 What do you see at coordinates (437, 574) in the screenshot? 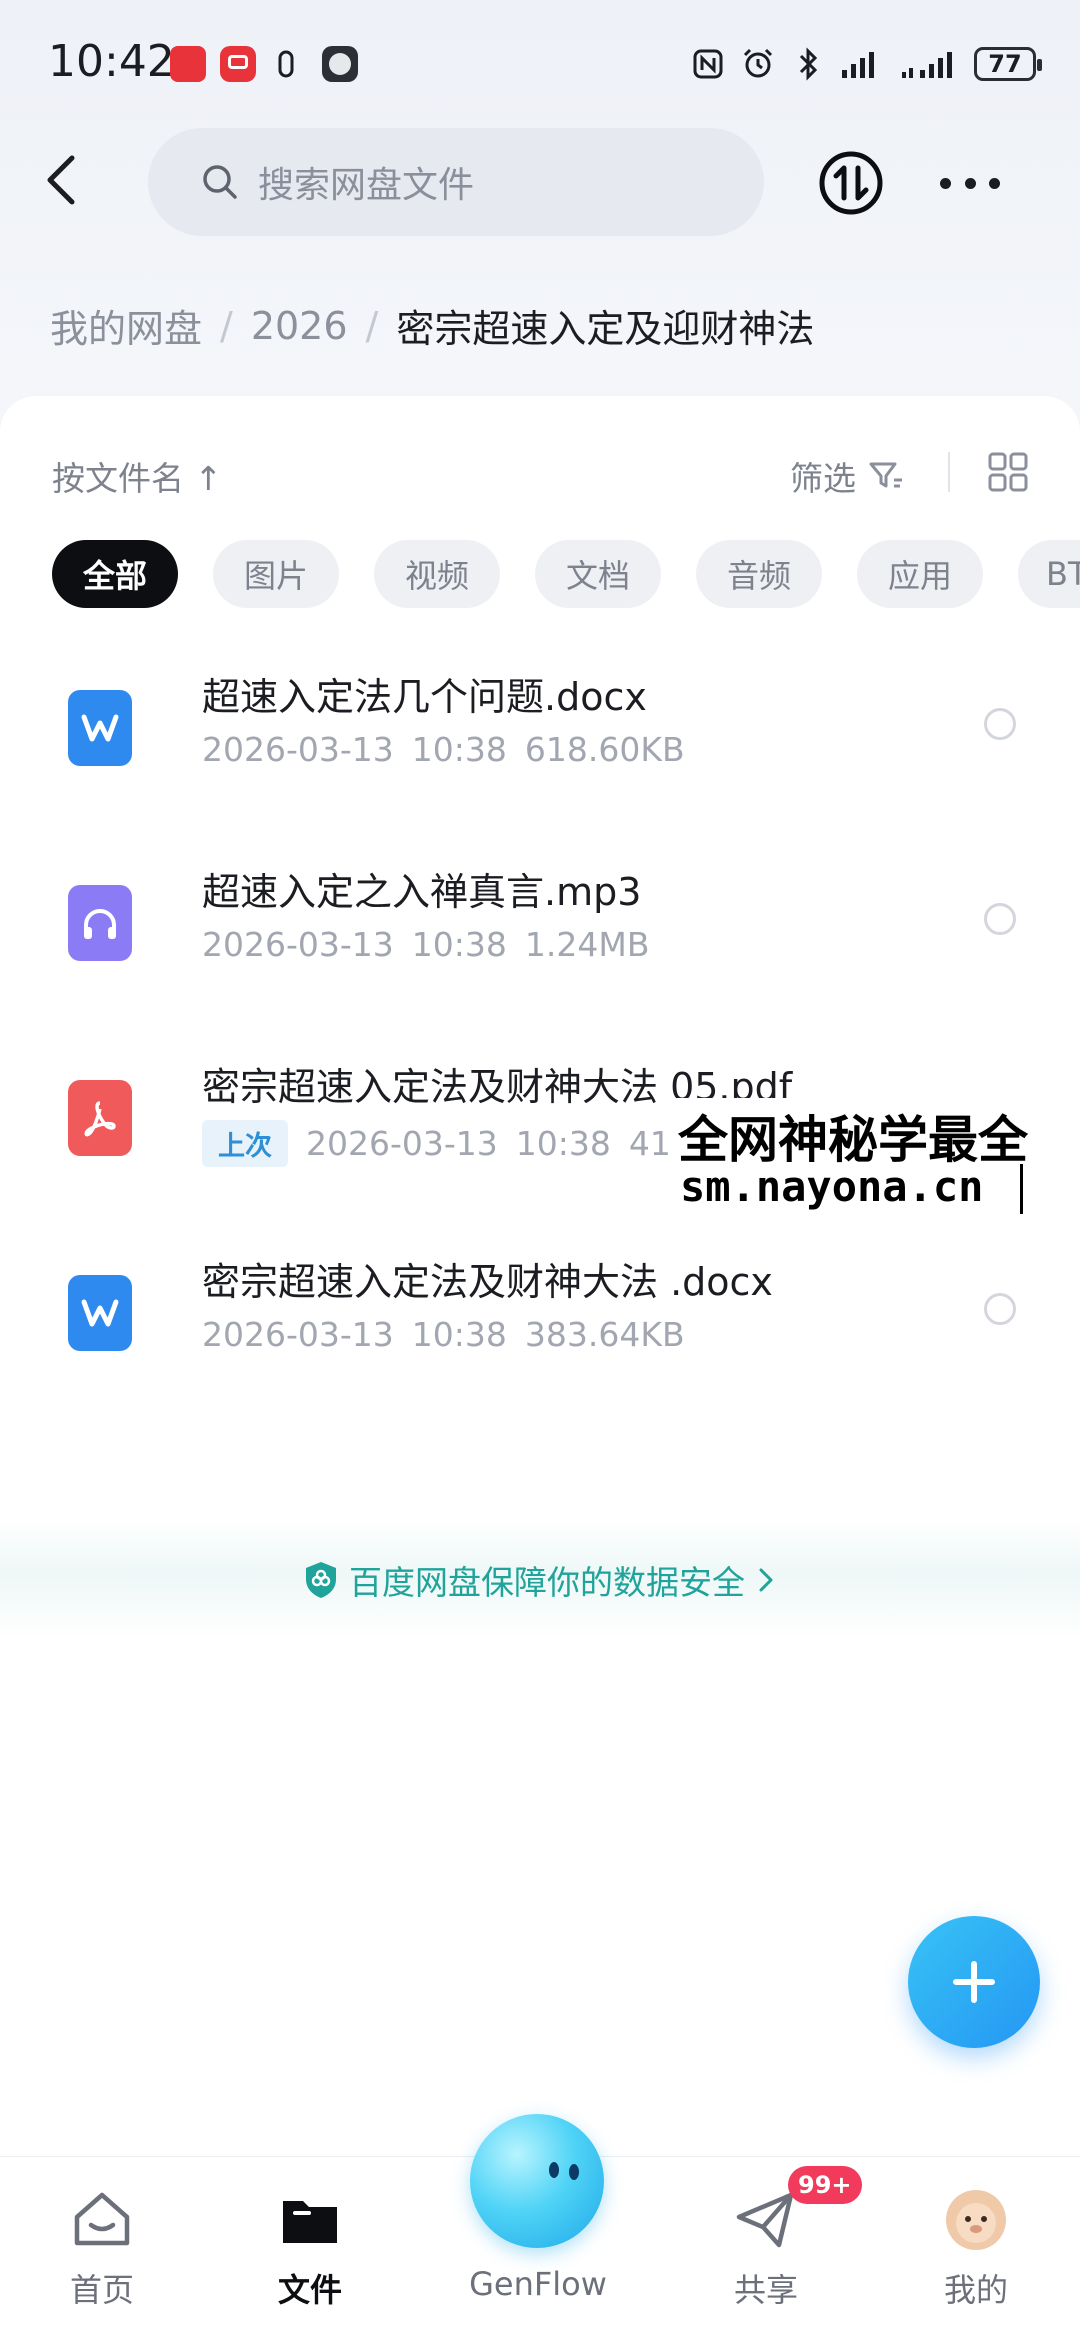
I see `tab-videos: 视频` at bounding box center [437, 574].